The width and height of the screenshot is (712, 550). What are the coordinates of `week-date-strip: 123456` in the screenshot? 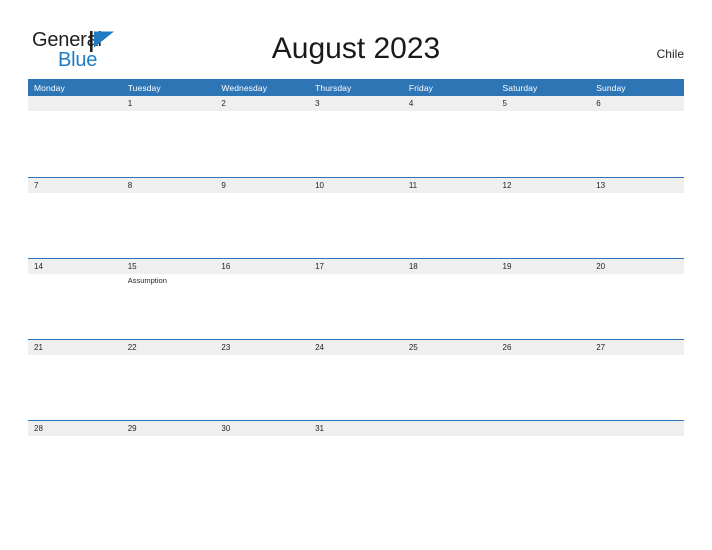 It's located at (356, 103).